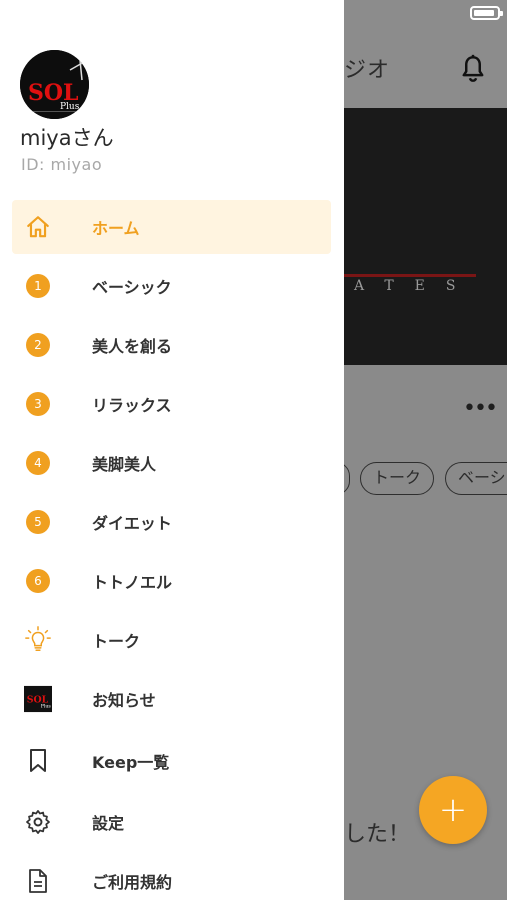  What do you see at coordinates (480, 408) in the screenshot?
I see `more-options-icon: •••` at bounding box center [480, 408].